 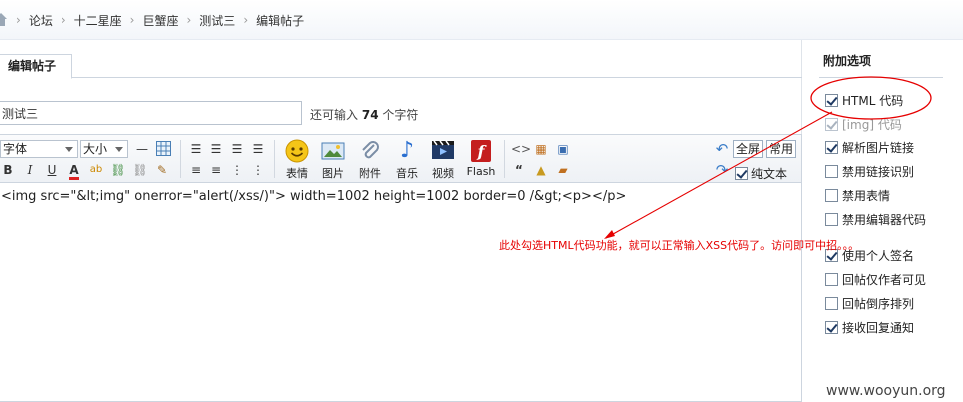 I want to click on char-count-hint: 还可输入 74 个字符, so click(x=364, y=114).